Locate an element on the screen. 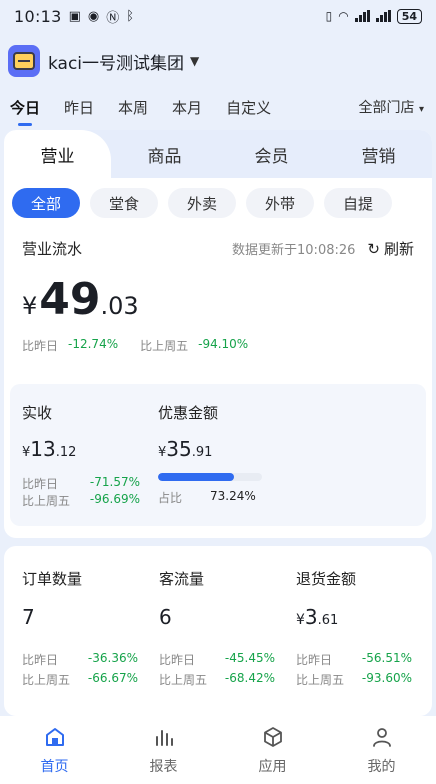 The image size is (436, 784). org-name: kaci一号测试集团 is located at coordinates (116, 63).